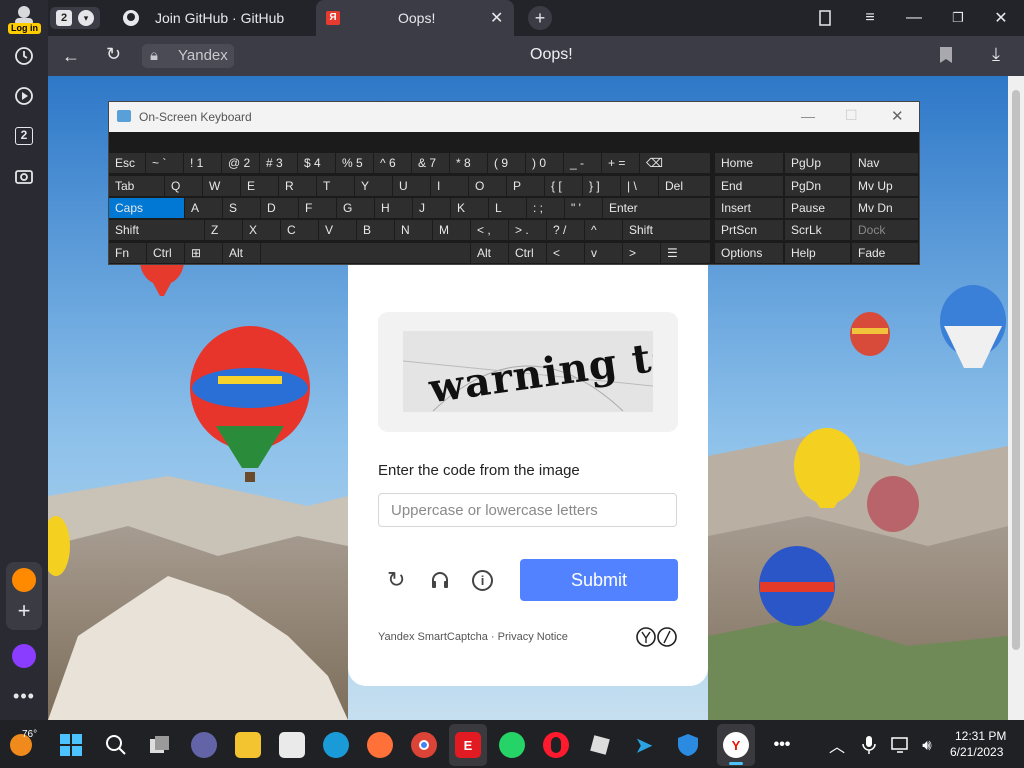 This screenshot has height=768, width=1024. What do you see at coordinates (583, 208) in the screenshot?
I see `osk-key: " '` at bounding box center [583, 208].